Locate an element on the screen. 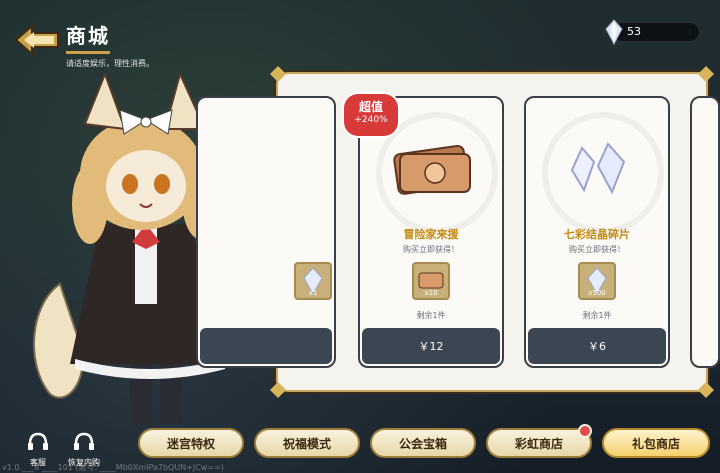 This screenshot has width=720, height=473. shop-card-crystal: 七彩结晶碎片 购买立即获得！ x500 剩余1件 ￥6 is located at coordinates (597, 232).